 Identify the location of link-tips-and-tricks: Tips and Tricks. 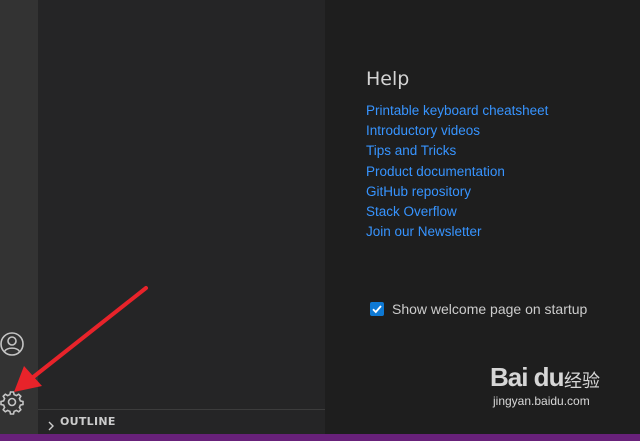
(411, 150).